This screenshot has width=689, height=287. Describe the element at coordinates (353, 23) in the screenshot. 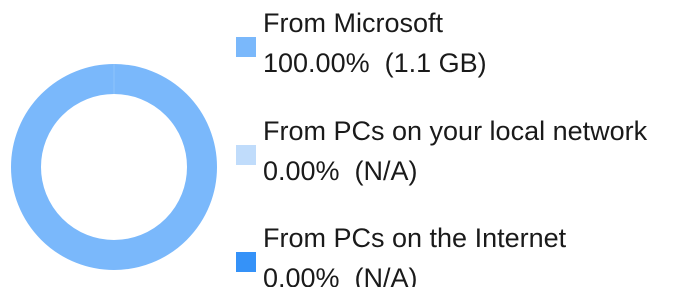

I see `legend-label: From Microsoft` at that location.